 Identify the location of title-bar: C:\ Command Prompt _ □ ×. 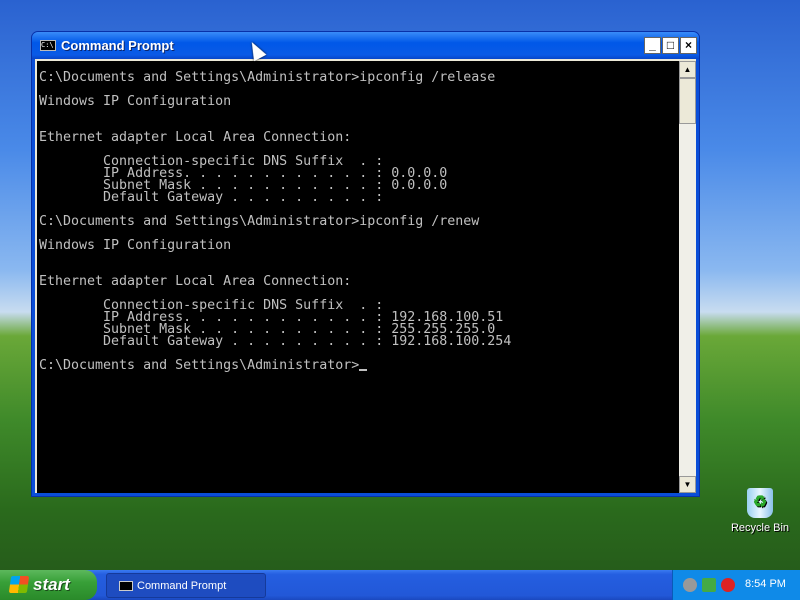
(365, 45).